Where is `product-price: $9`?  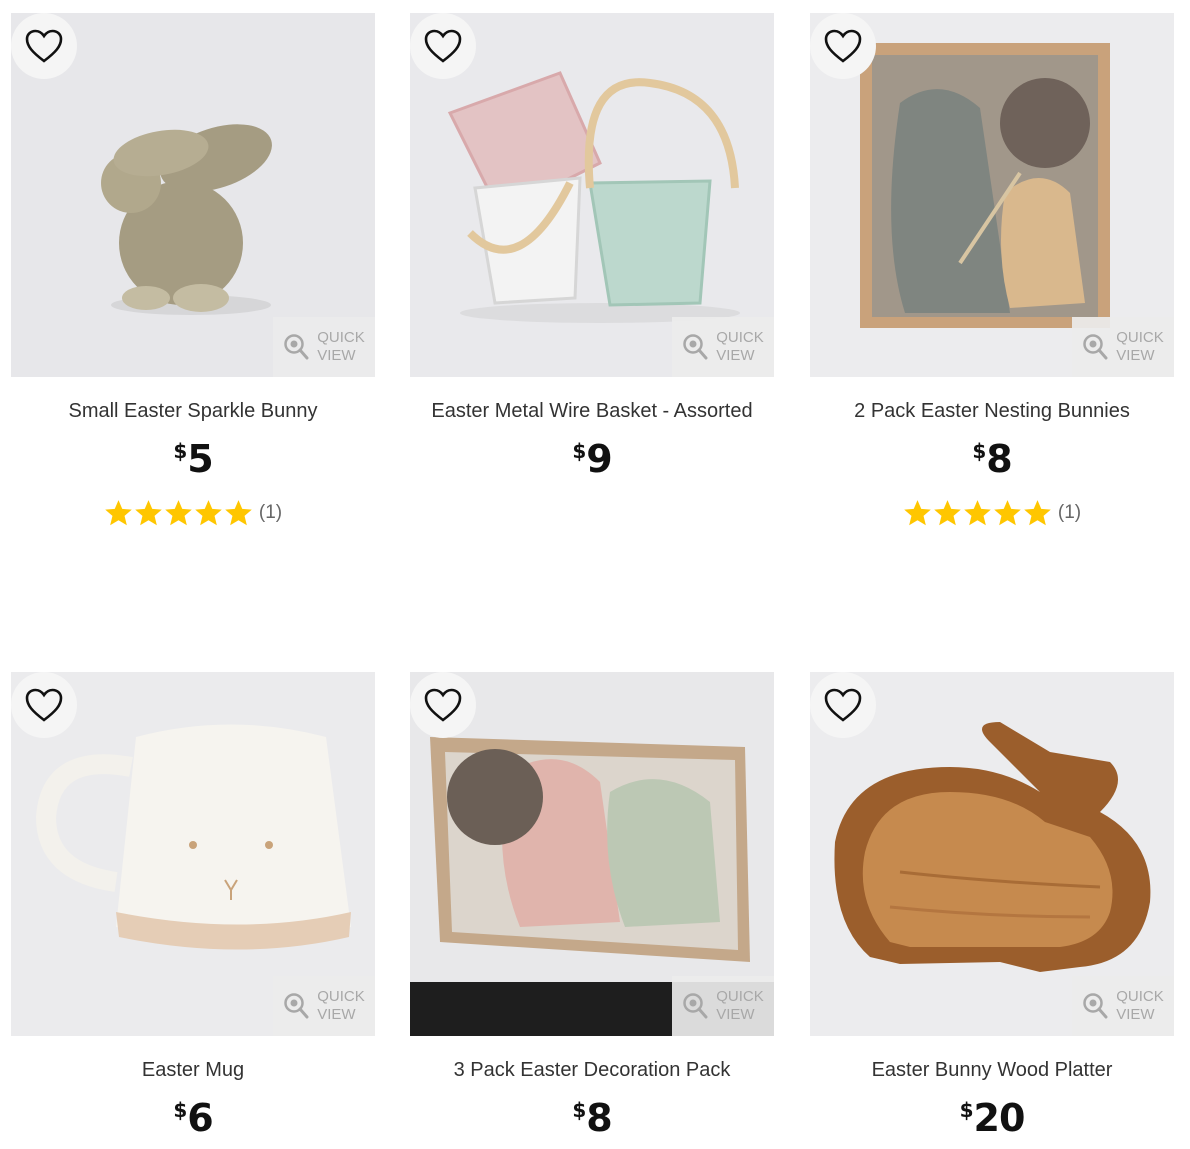 product-price: $9 is located at coordinates (592, 454).